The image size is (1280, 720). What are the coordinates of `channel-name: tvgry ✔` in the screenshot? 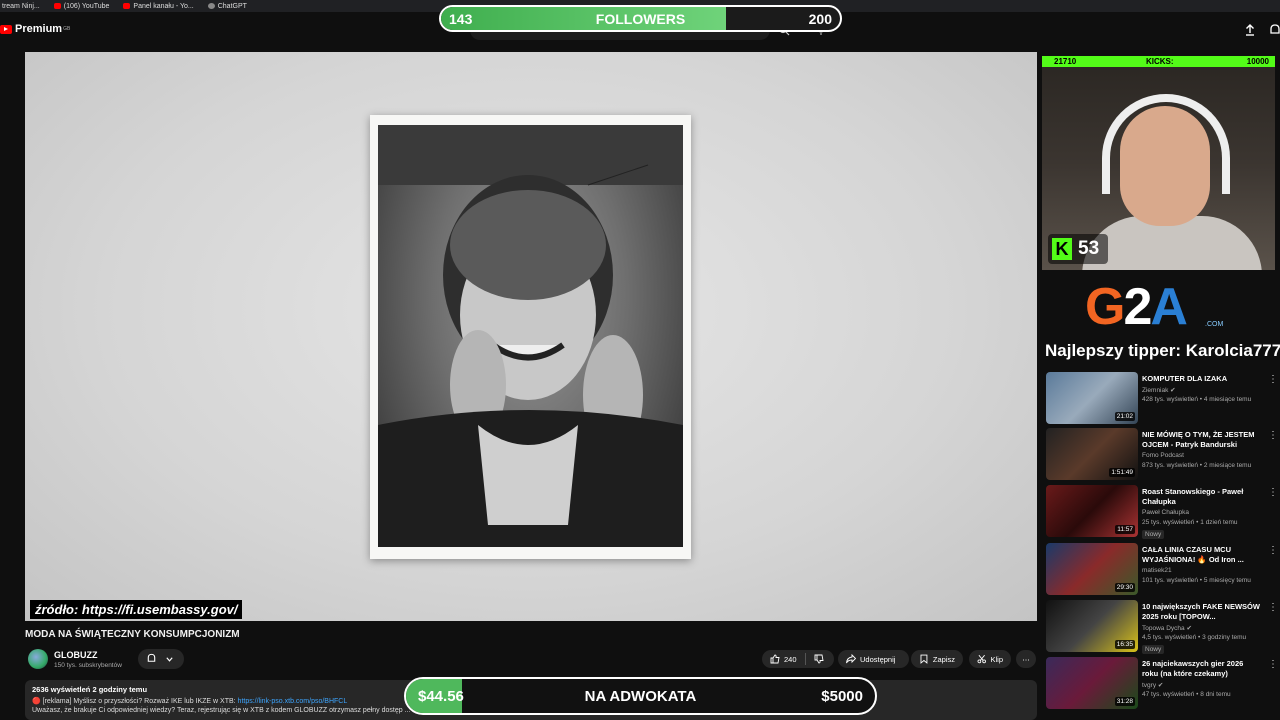 It's located at (1152, 685).